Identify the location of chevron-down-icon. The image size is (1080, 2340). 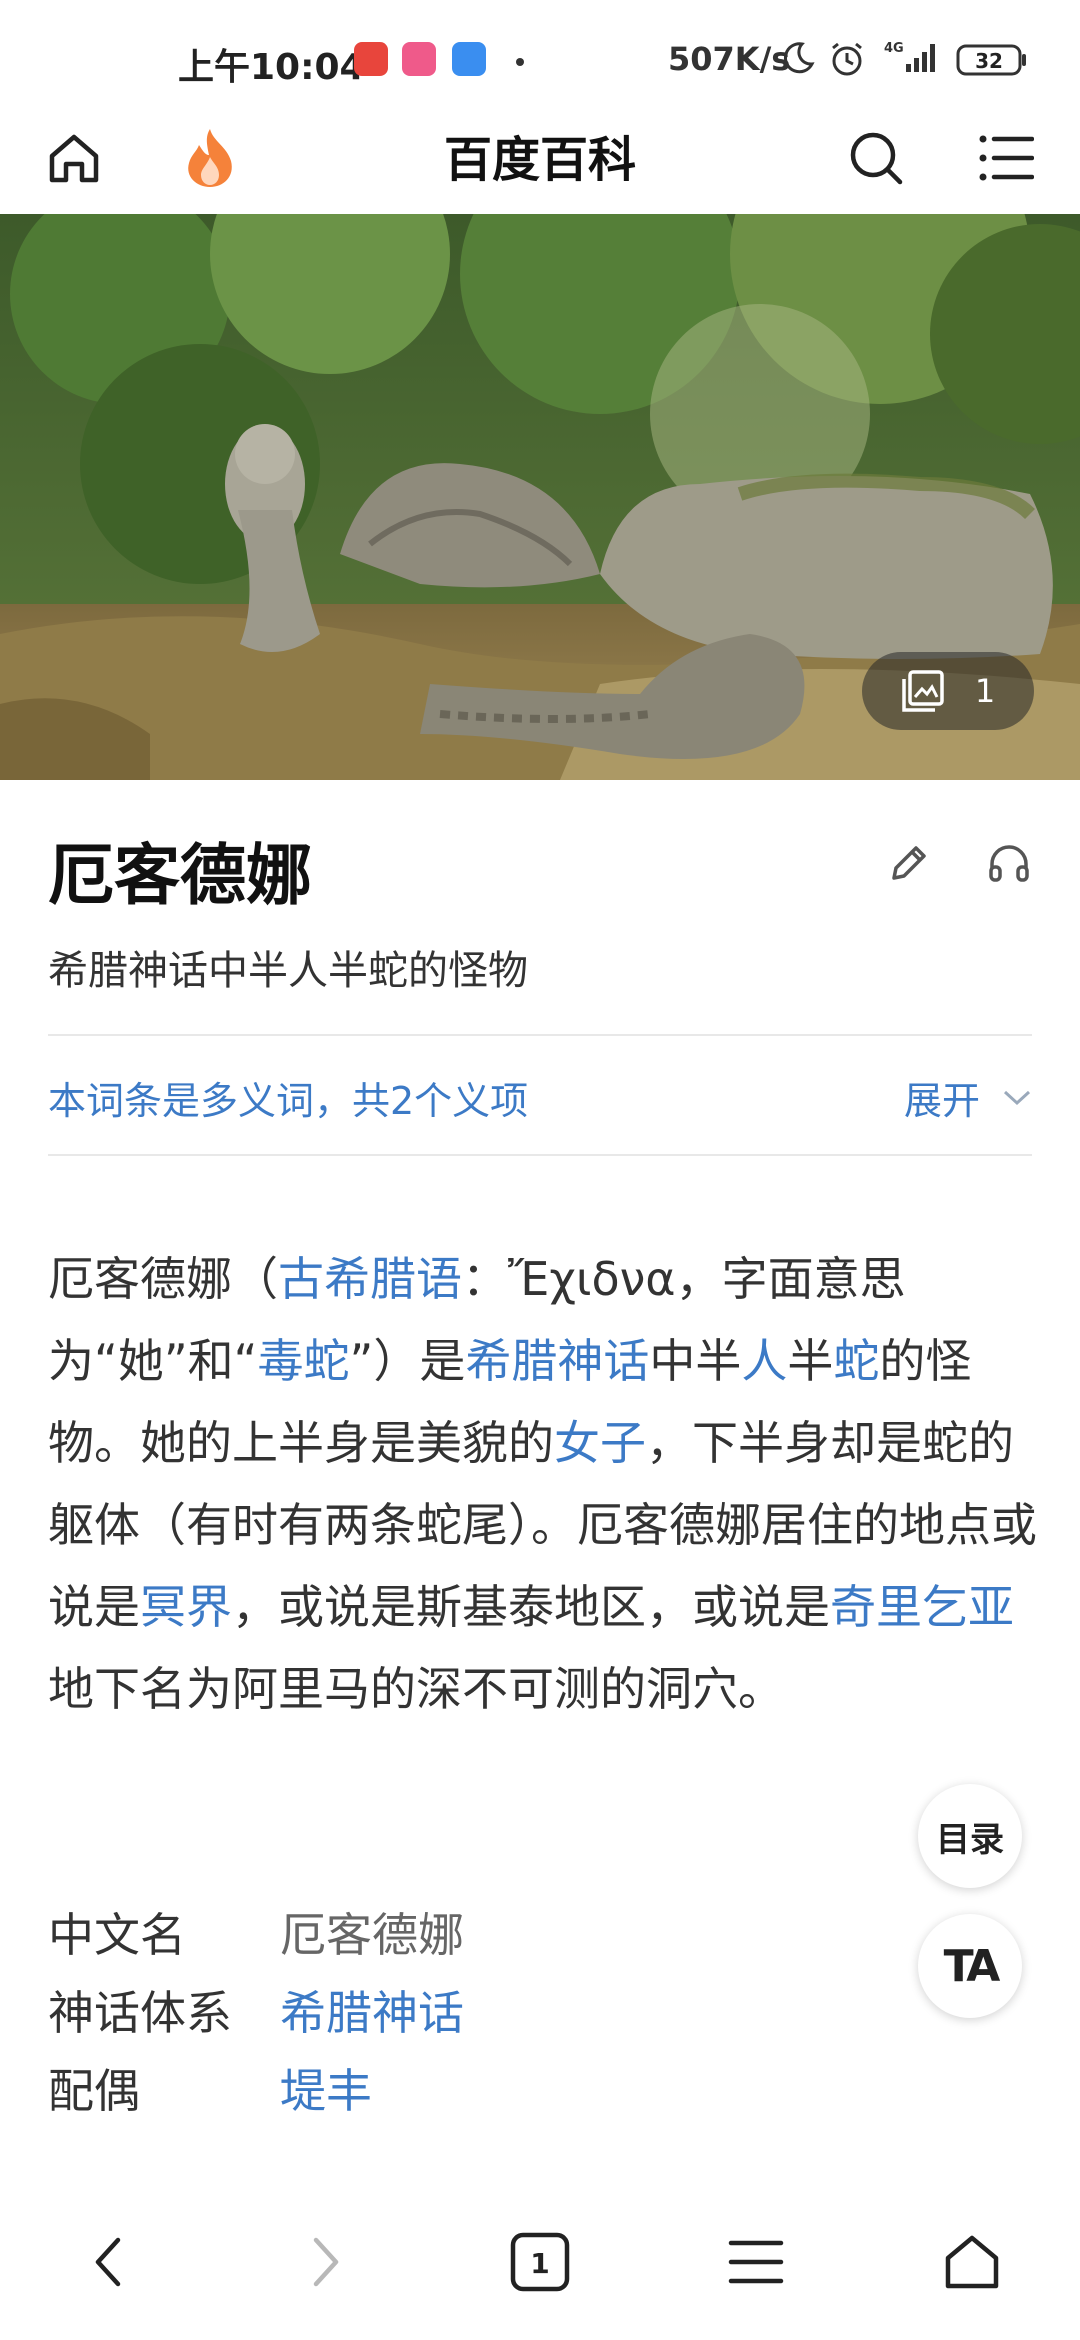
(1017, 1097).